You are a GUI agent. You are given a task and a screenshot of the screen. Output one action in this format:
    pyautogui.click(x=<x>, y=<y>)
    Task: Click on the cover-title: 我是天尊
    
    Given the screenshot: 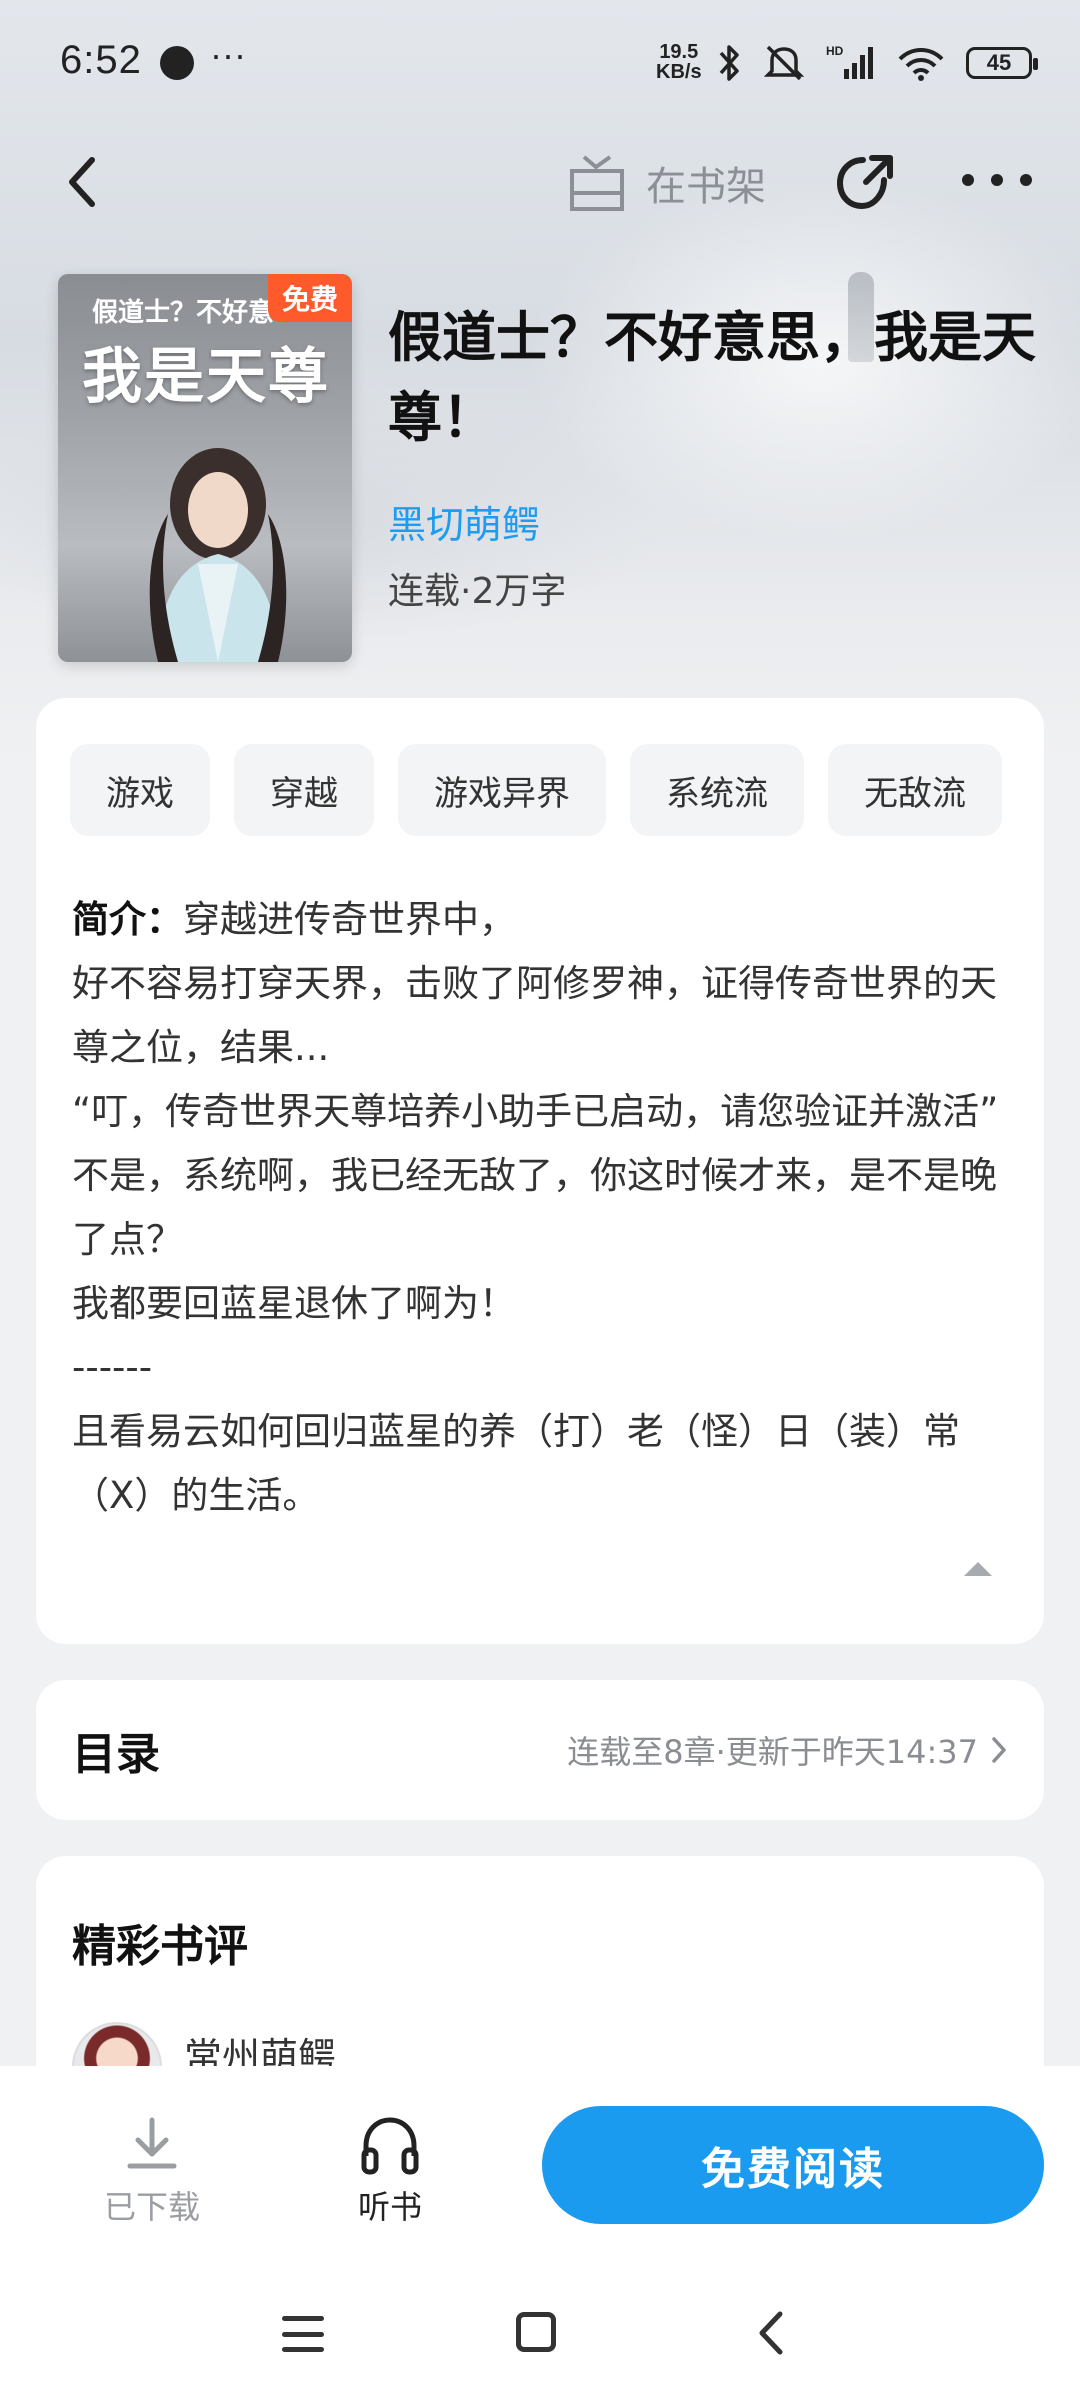 What is the action you would take?
    pyautogui.click(x=206, y=377)
    